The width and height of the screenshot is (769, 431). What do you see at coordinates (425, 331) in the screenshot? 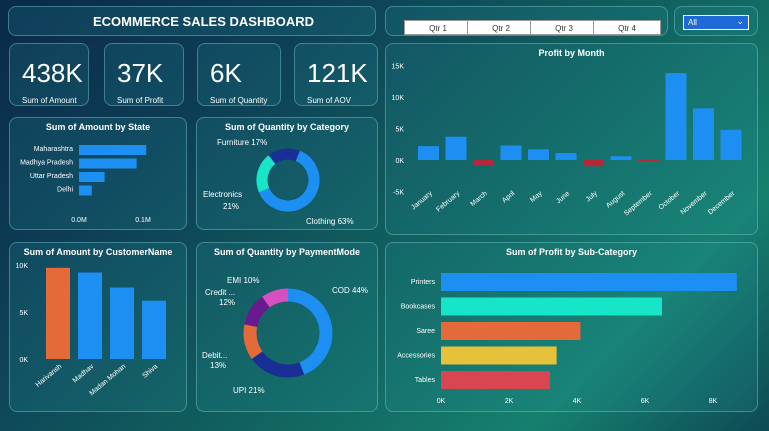
I see `subcategory-label-saree: Saree` at bounding box center [425, 331].